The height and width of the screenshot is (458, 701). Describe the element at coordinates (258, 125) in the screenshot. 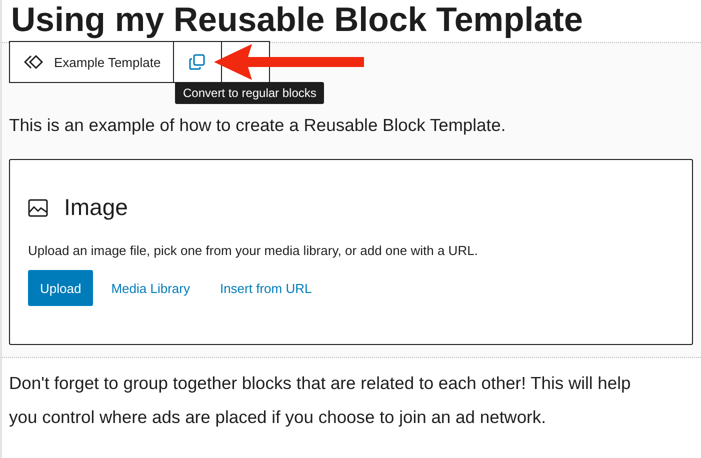

I see `intro-text: This is an example of how to create a Reusable Block Template.` at that location.